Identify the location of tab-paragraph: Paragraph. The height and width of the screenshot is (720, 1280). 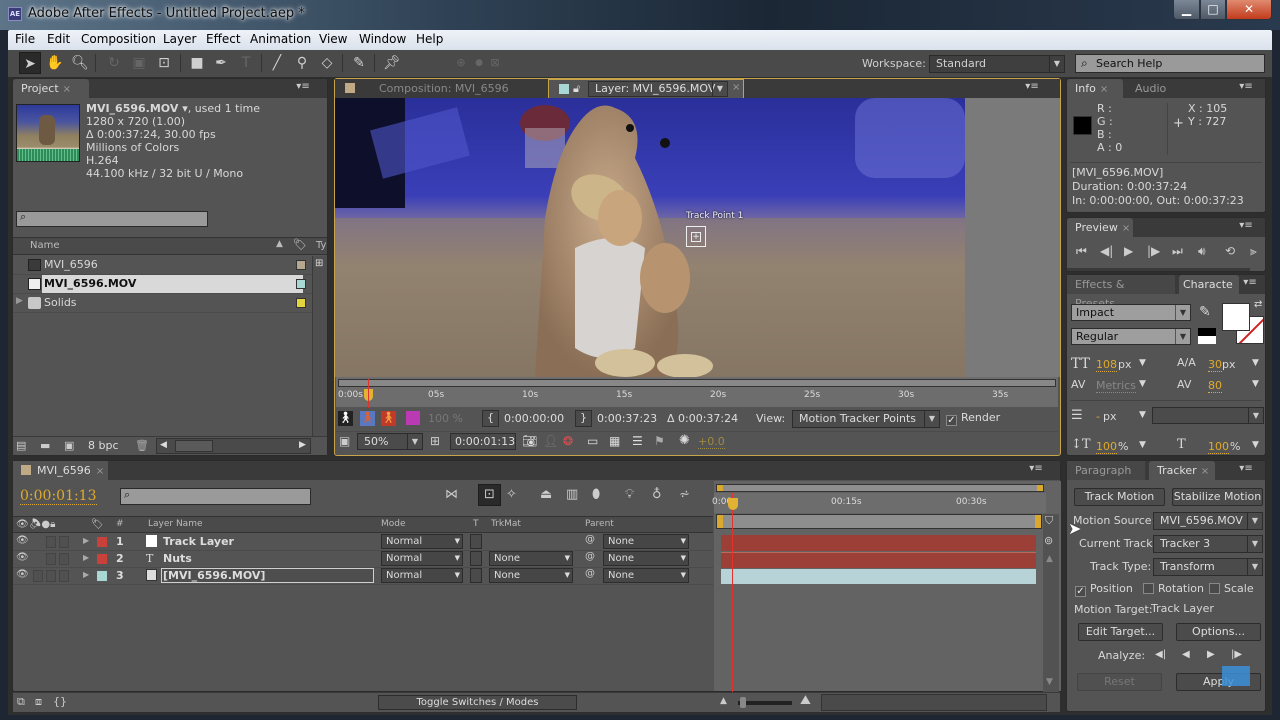
(1106, 470).